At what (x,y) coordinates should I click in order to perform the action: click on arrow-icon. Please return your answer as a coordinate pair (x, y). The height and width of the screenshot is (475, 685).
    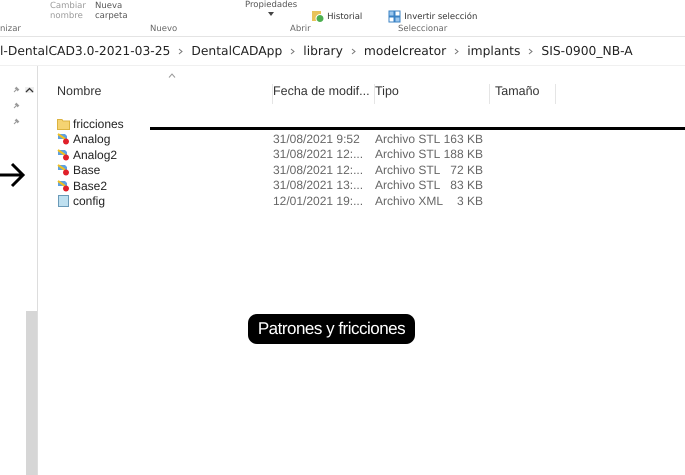
    Looking at the image, I should click on (13, 175).